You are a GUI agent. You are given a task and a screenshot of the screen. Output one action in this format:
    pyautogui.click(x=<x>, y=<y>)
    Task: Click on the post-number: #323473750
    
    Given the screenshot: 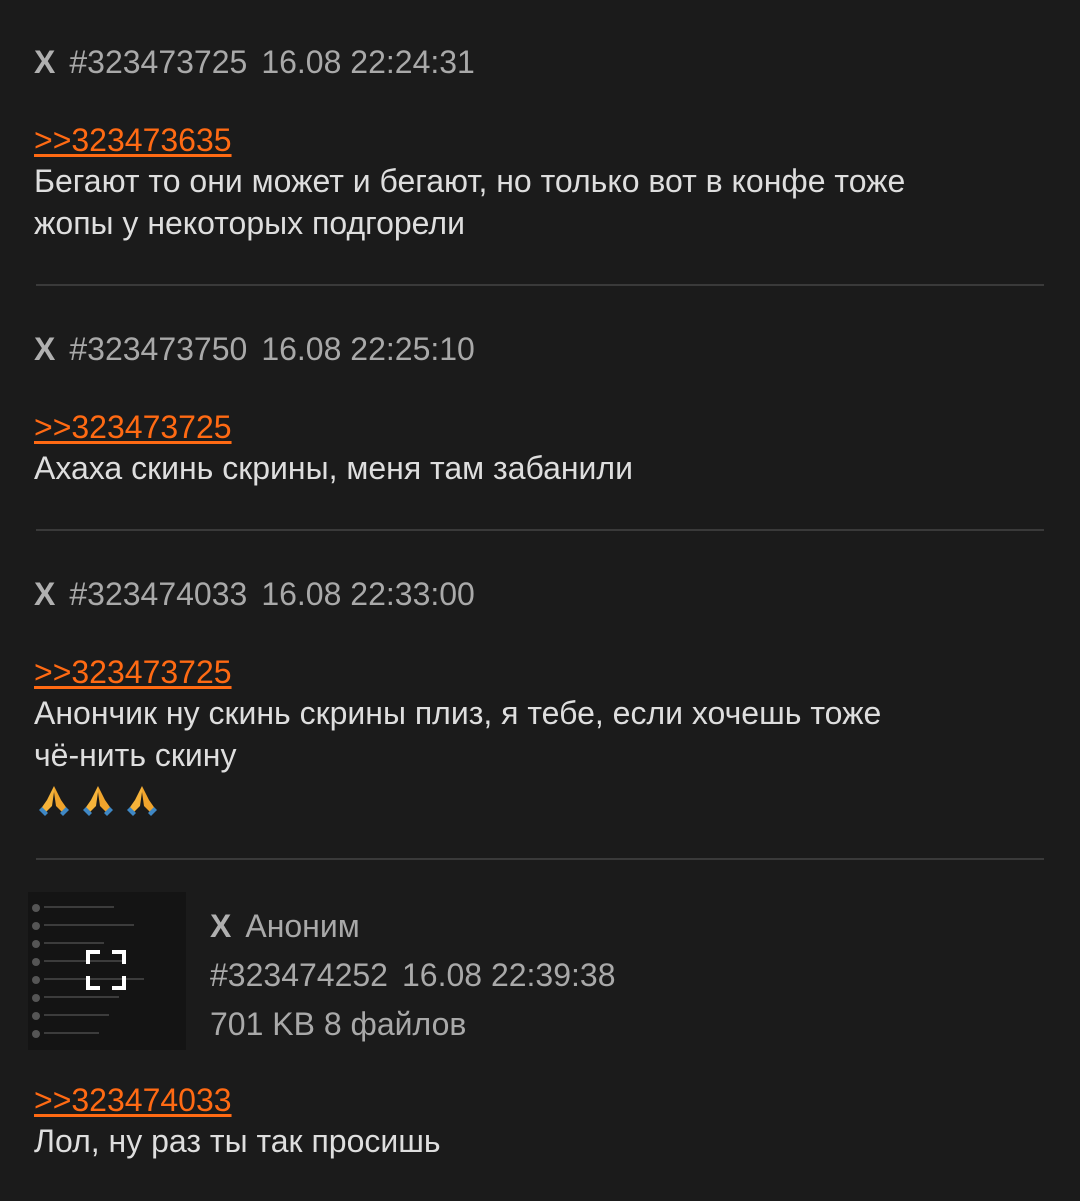 What is the action you would take?
    pyautogui.click(x=158, y=349)
    